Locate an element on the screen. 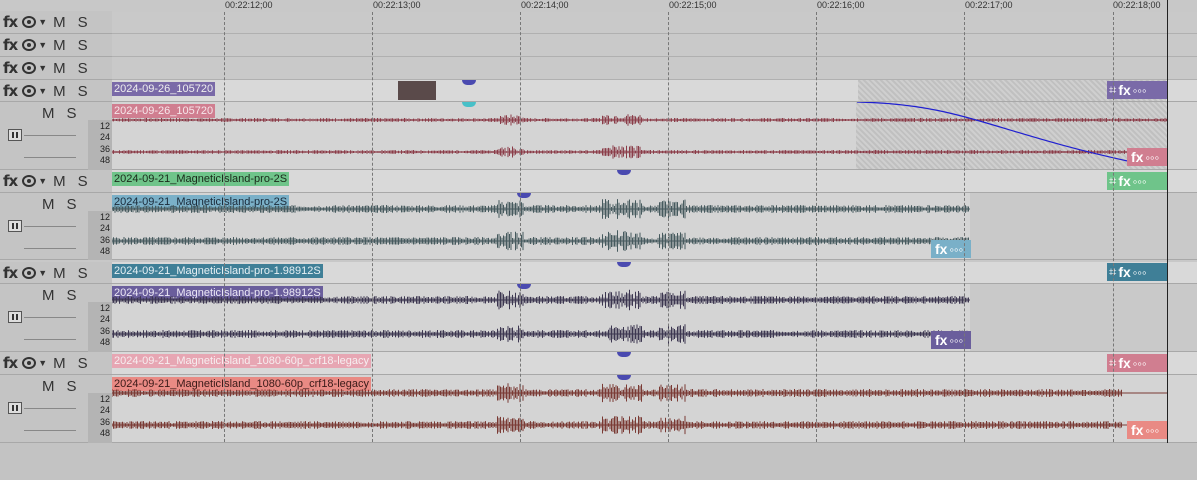 The height and width of the screenshot is (480, 1197). track-header-6-video: fx ▼ M S is located at coordinates (56, 273).